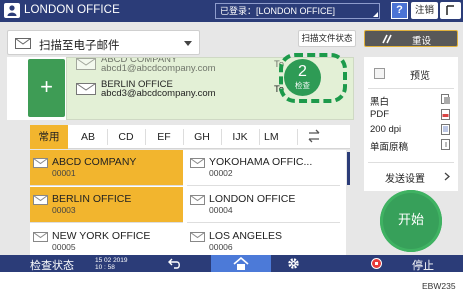  I want to click on destination-email: abcd1@abcdcompany.com, so click(158, 68).